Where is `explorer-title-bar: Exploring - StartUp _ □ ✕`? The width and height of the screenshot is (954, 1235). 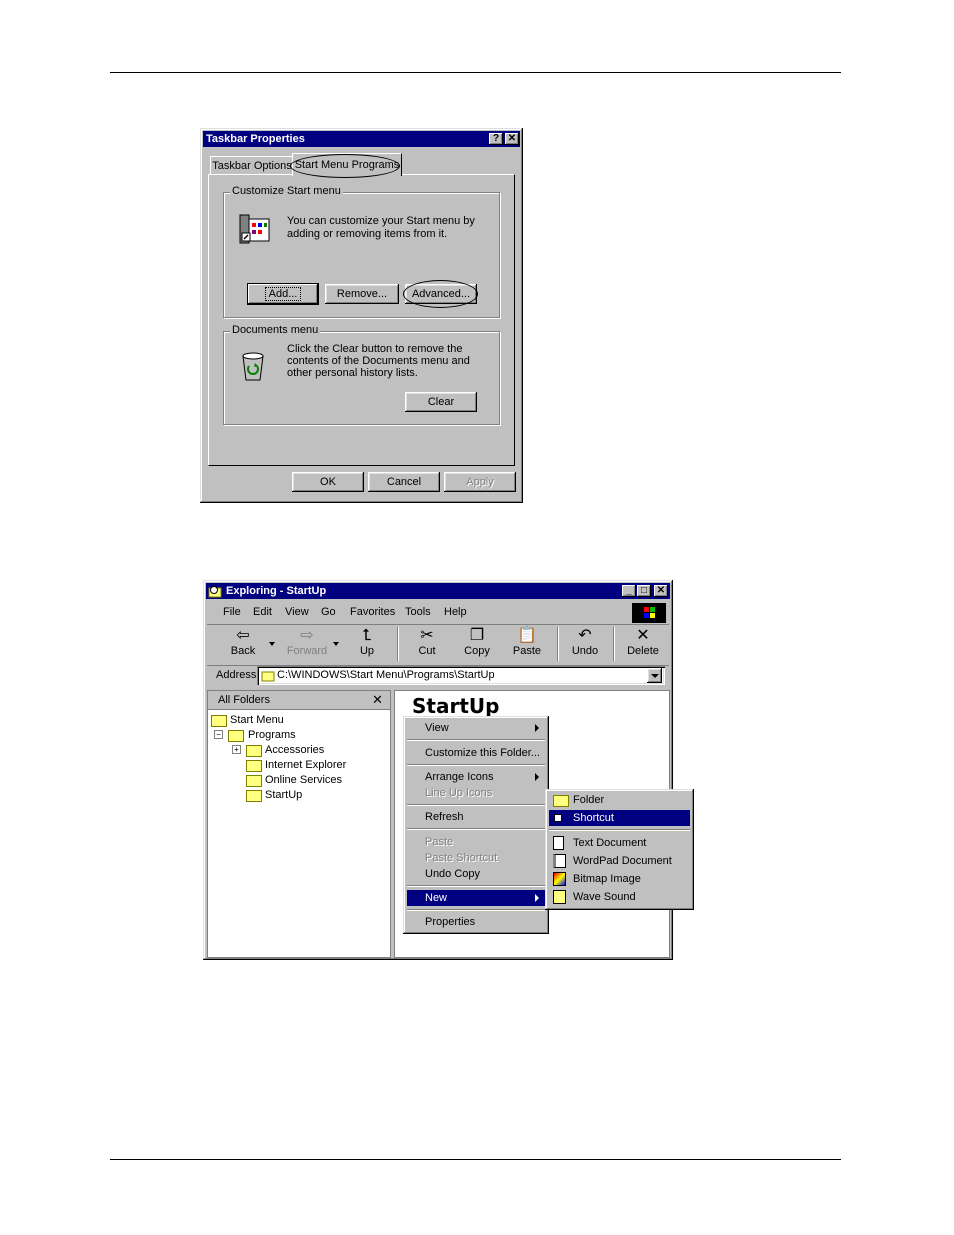 explorer-title-bar: Exploring - StartUp _ □ ✕ is located at coordinates (438, 591).